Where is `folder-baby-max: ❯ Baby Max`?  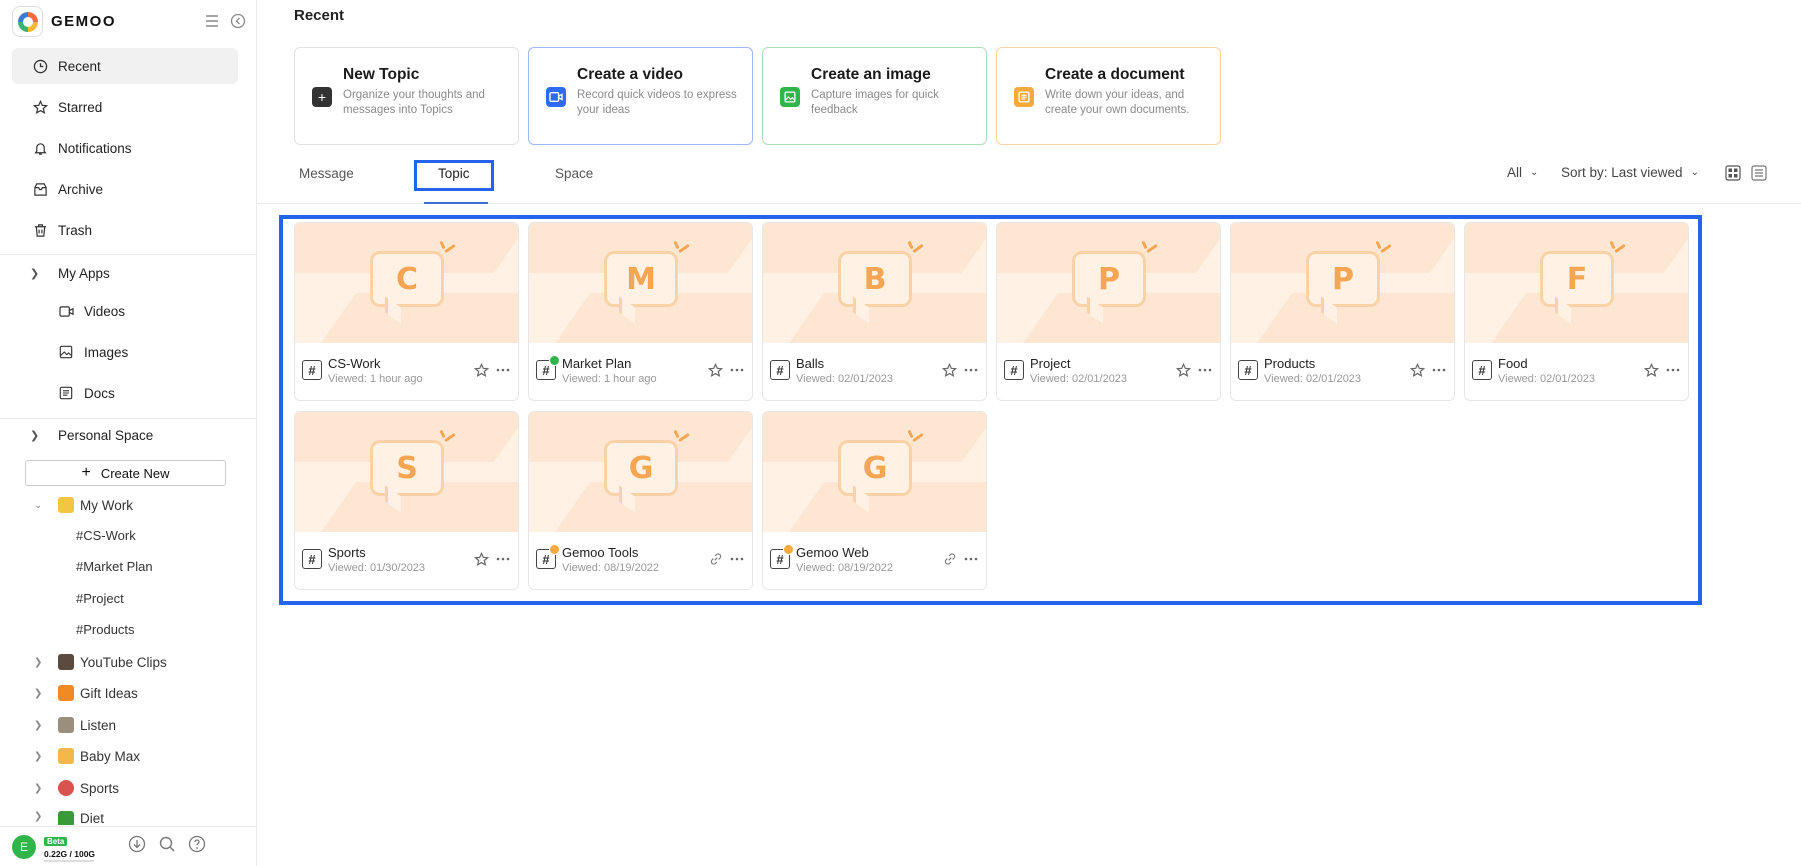 folder-baby-max: ❯ Baby Max is located at coordinates (87, 756).